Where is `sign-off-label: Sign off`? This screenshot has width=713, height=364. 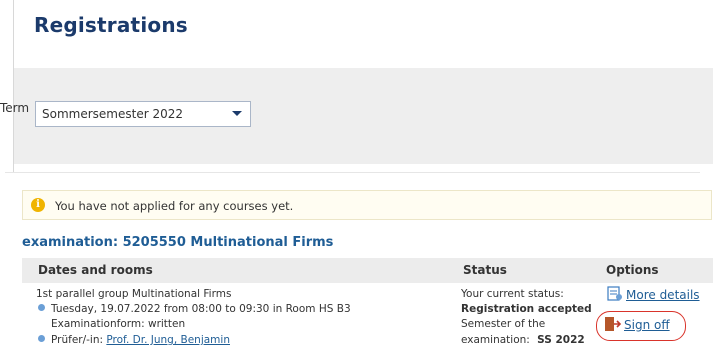 sign-off-label: Sign off is located at coordinates (647, 325).